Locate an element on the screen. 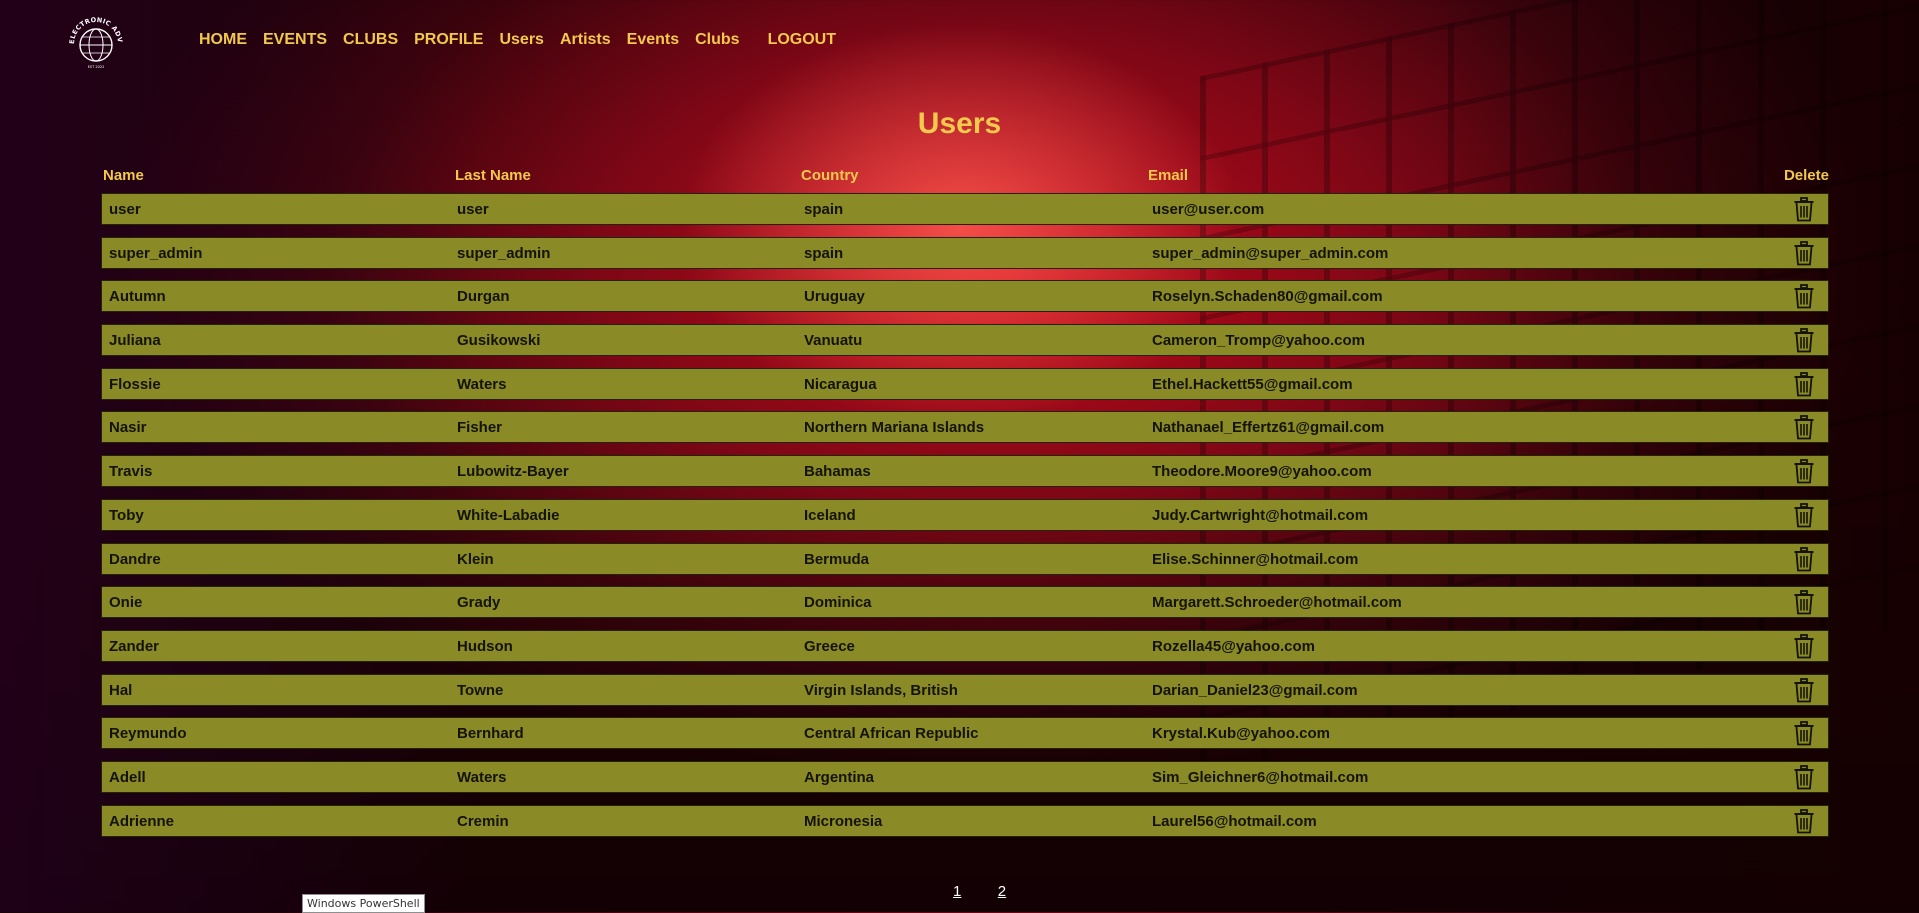 The width and height of the screenshot is (1919, 913). page-link-2: 2 is located at coordinates (1002, 891).